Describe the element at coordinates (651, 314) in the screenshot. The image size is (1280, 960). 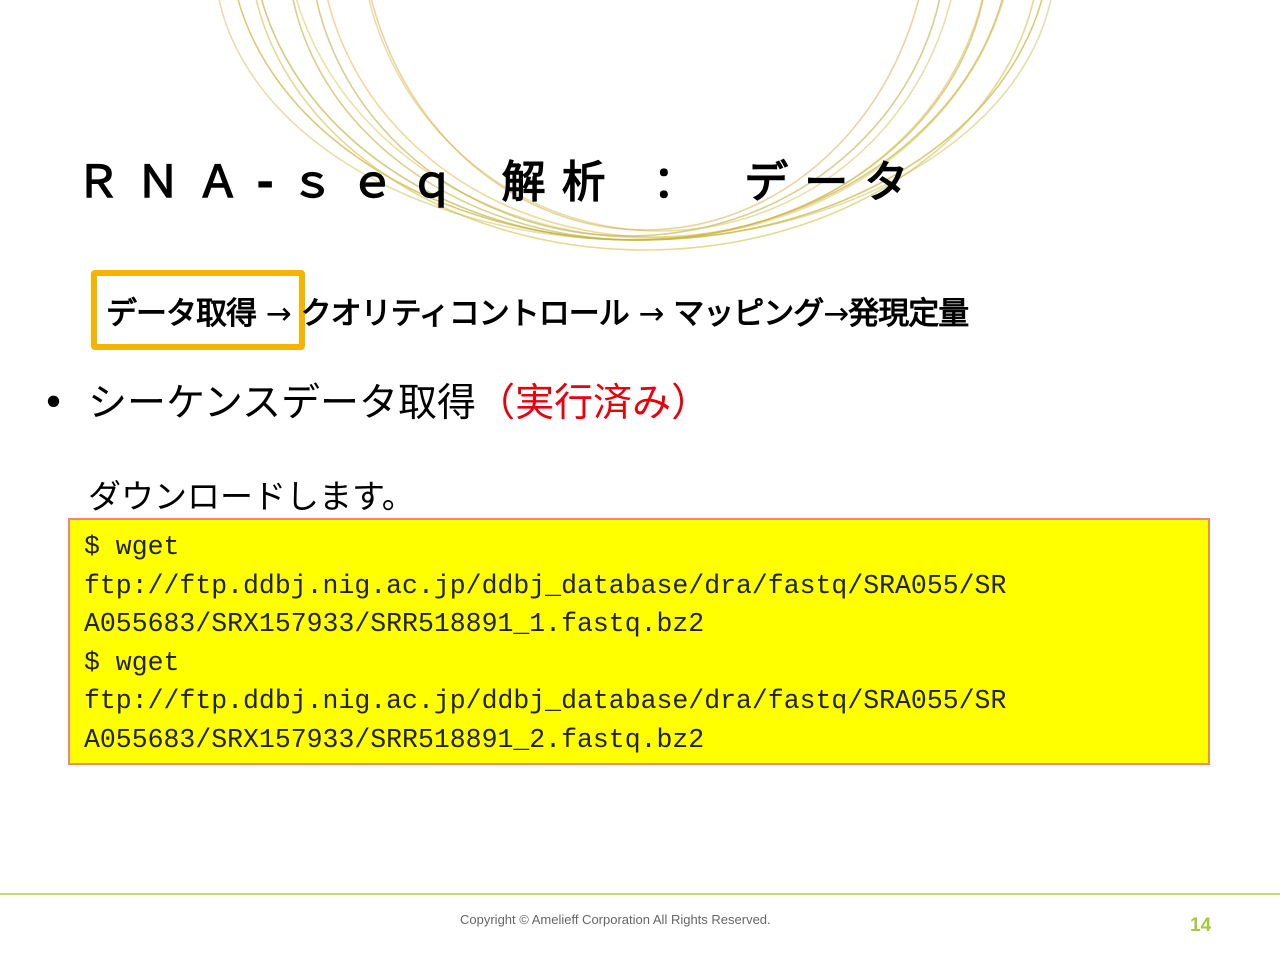
I see `flow-arrow-2: →` at that location.